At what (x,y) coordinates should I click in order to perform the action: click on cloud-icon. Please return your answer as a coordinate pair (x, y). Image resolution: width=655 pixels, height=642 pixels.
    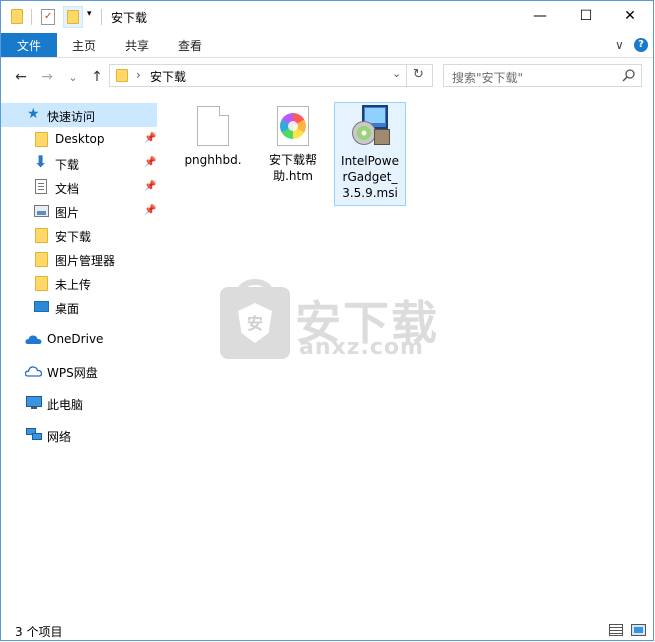
    Looking at the image, I should click on (33, 339).